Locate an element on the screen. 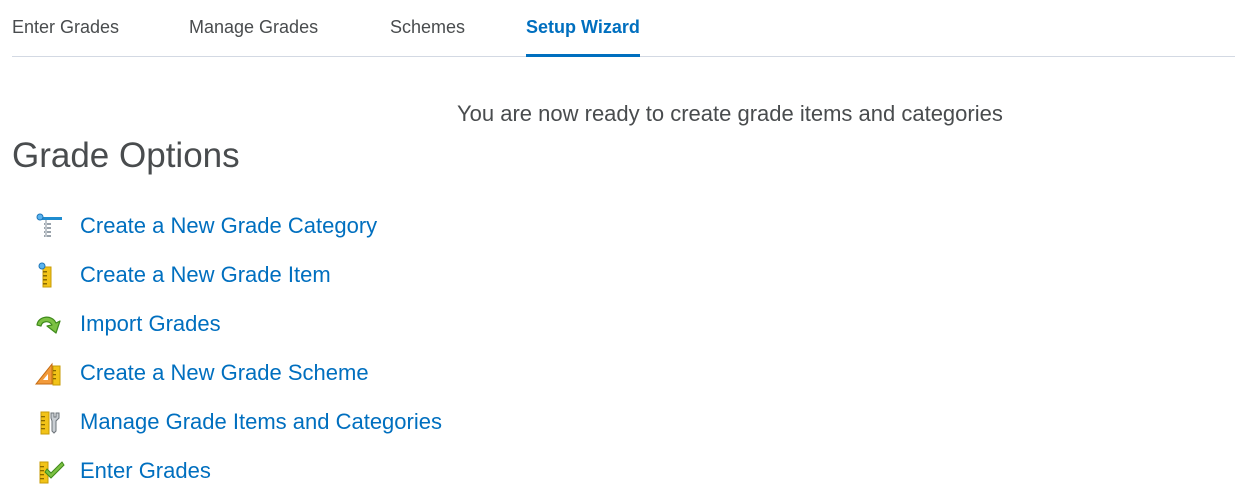 Image resolution: width=1235 pixels, height=495 pixels. create-grade-scheme-link: Create a New Grade Scheme is located at coordinates (238, 372).